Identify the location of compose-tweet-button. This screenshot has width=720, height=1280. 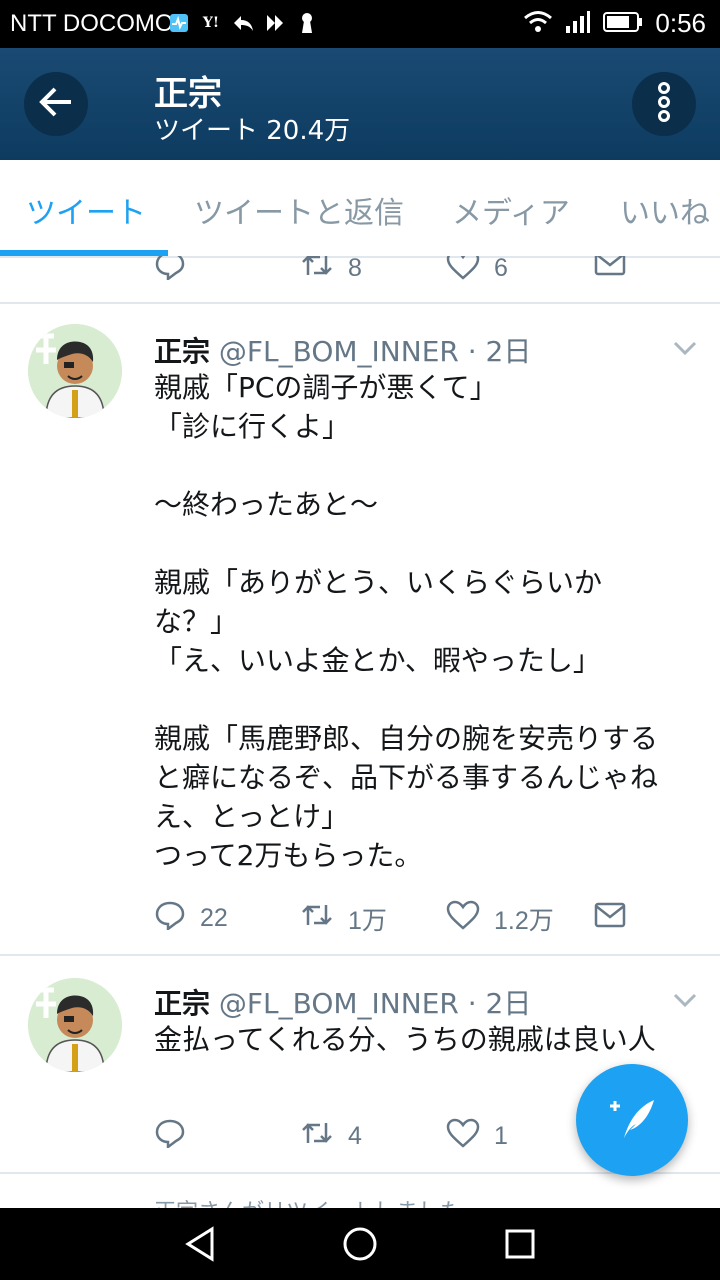
(632, 1120).